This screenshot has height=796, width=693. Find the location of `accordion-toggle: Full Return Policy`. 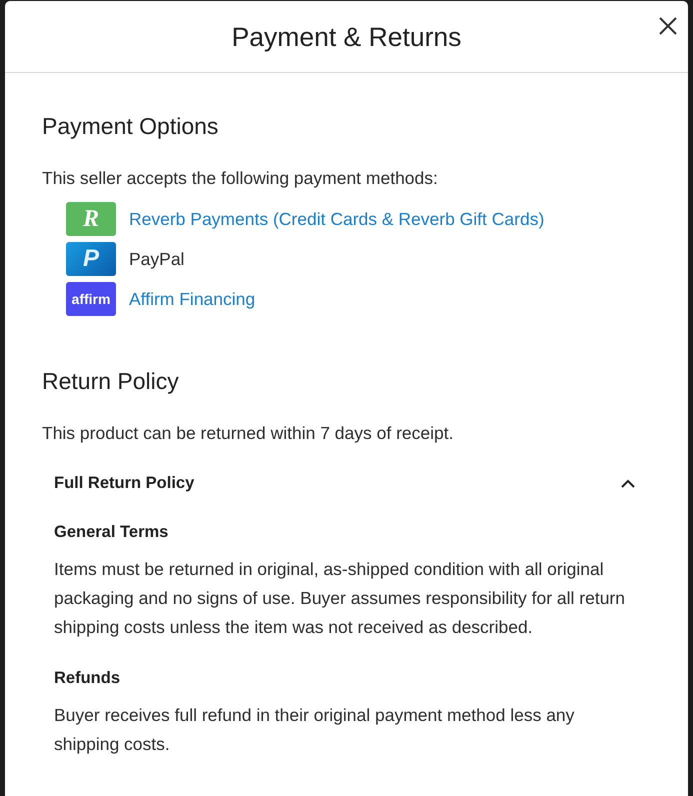

accordion-toggle: Full Return Policy is located at coordinates (346, 483).